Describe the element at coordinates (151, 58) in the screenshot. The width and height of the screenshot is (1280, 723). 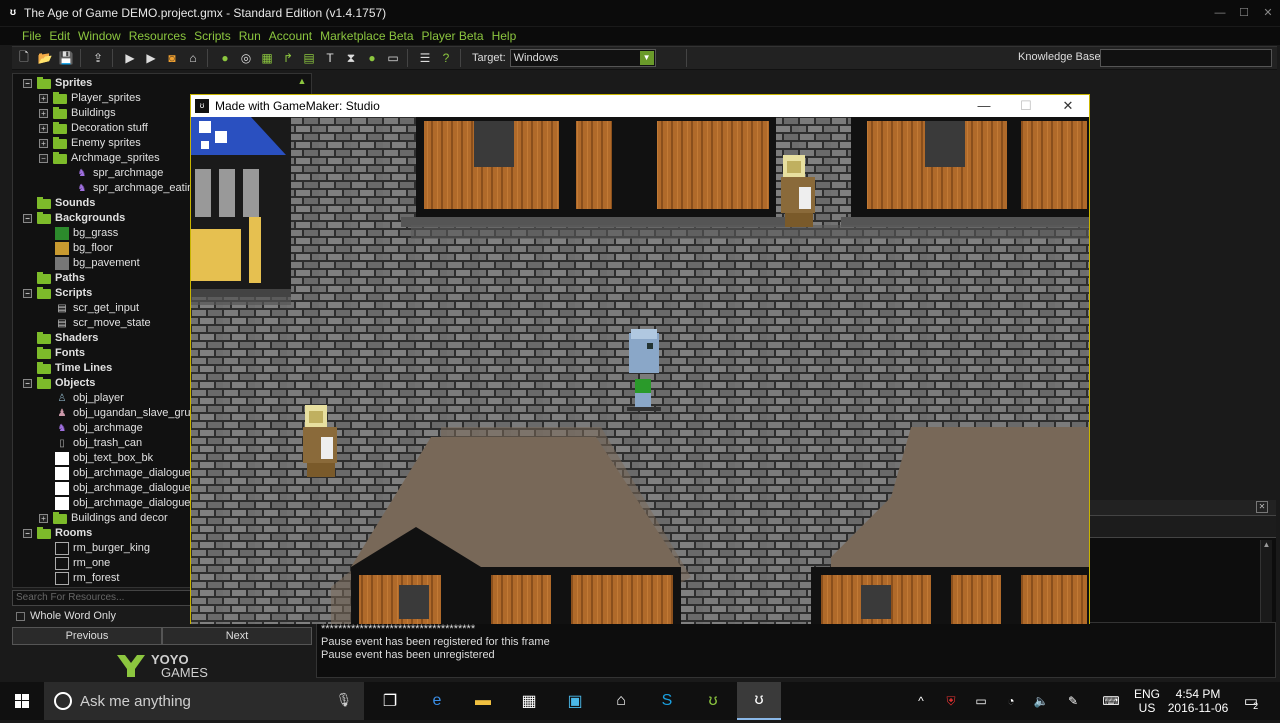
I see `debug-run-icon: ▶` at that location.